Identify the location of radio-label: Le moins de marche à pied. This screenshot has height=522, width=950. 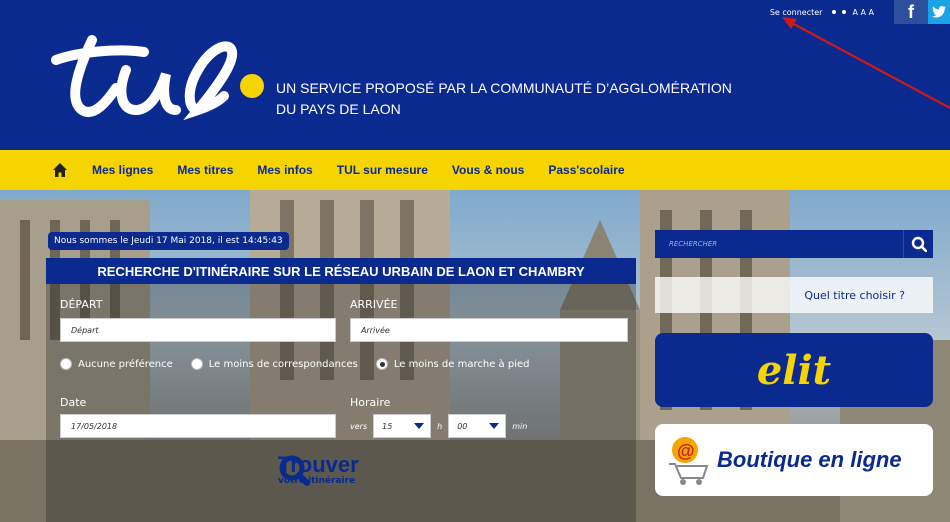
(461, 364).